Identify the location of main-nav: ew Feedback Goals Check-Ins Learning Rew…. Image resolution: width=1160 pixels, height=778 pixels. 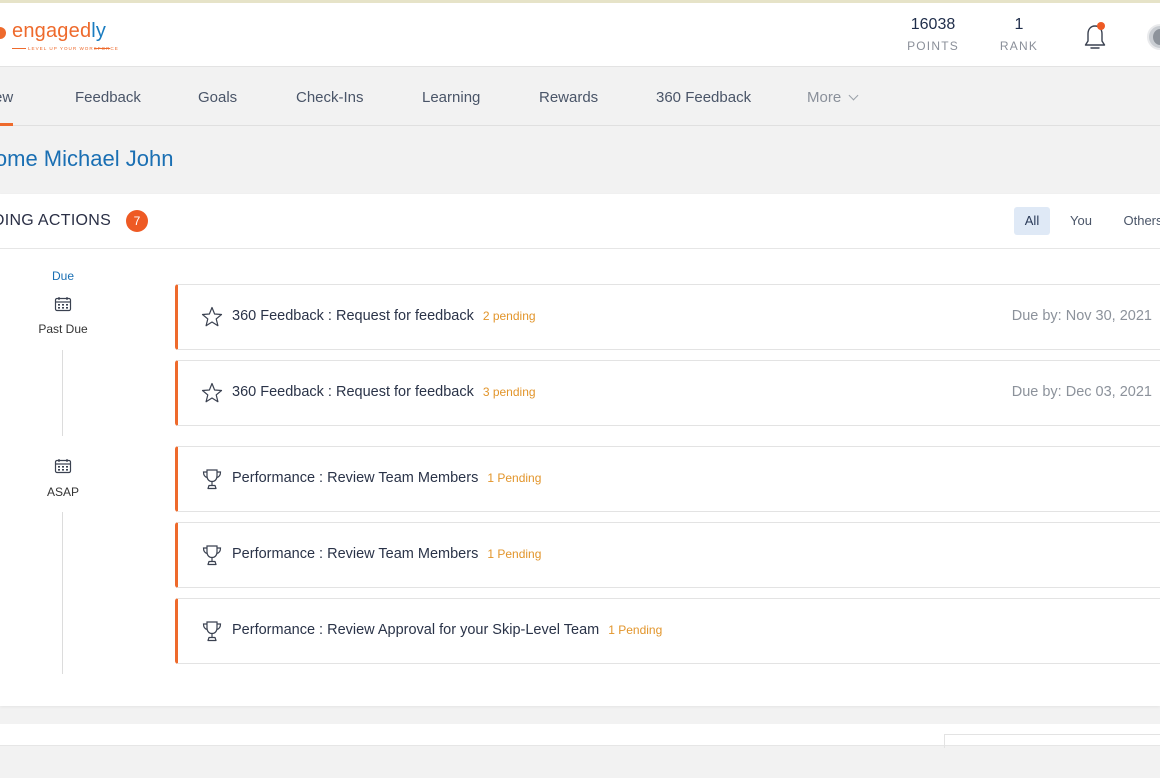
(580, 97).